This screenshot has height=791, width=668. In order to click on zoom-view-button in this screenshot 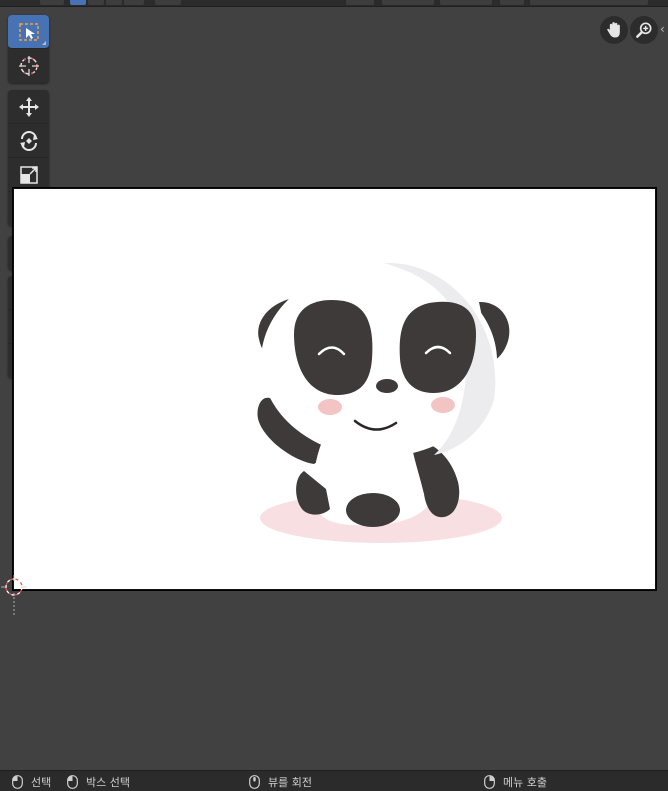, I will do `click(644, 30)`.